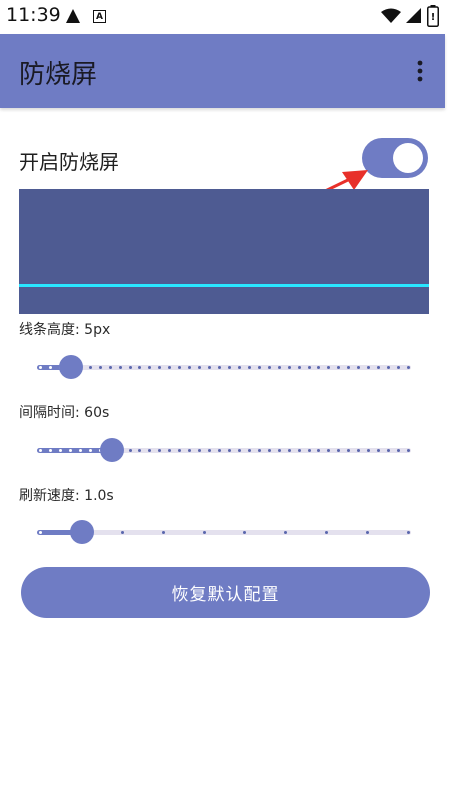 This screenshot has width=449, height=800. Describe the element at coordinates (73, 18) in the screenshot. I see `warning-icon` at that location.